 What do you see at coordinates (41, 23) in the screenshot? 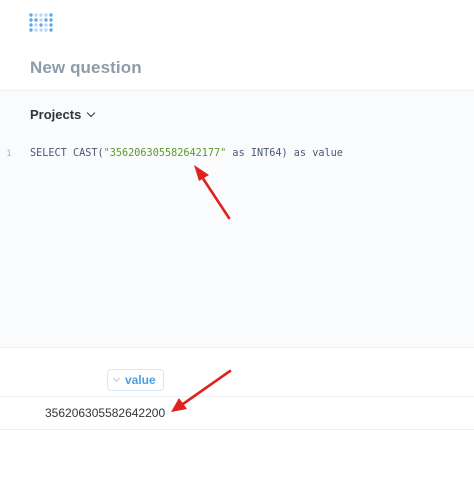
I see `metabase-logo-icon` at bounding box center [41, 23].